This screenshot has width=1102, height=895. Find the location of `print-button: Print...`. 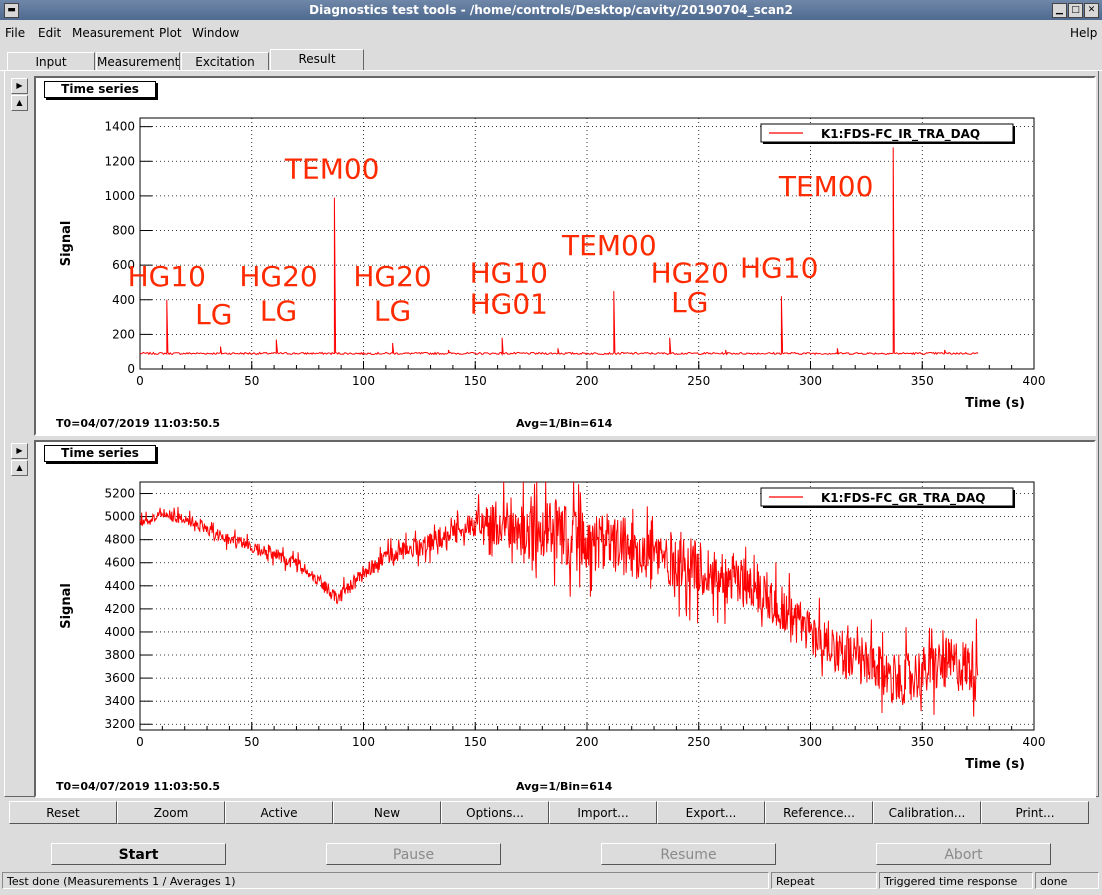

print-button: Print... is located at coordinates (1035, 812).